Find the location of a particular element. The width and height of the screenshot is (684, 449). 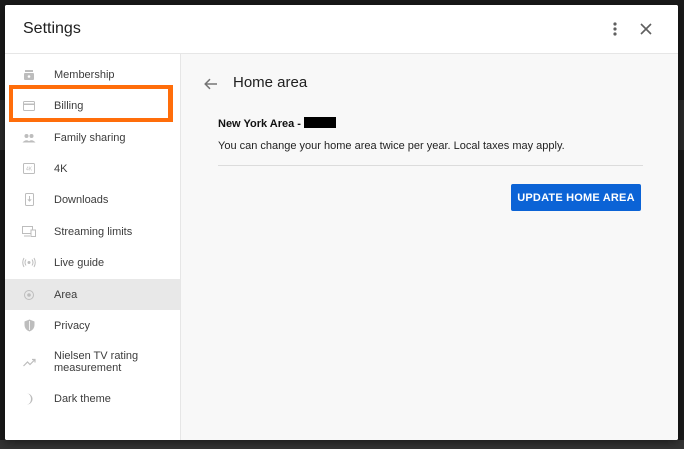

more-options-button is located at coordinates (615, 29).